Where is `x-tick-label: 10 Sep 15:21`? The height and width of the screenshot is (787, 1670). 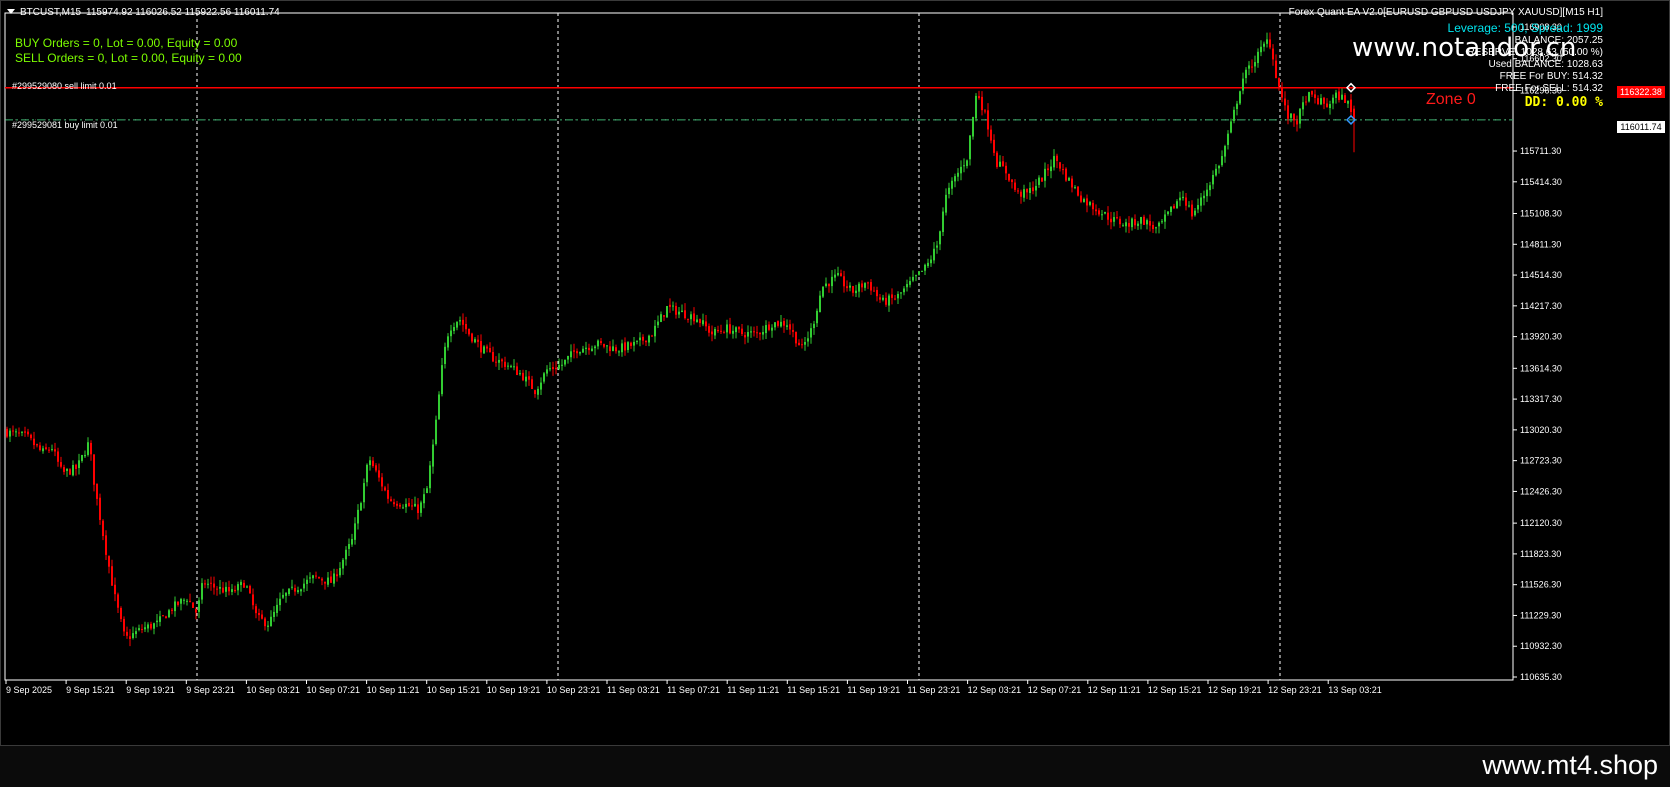 x-tick-label: 10 Sep 15:21 is located at coordinates (454, 690).